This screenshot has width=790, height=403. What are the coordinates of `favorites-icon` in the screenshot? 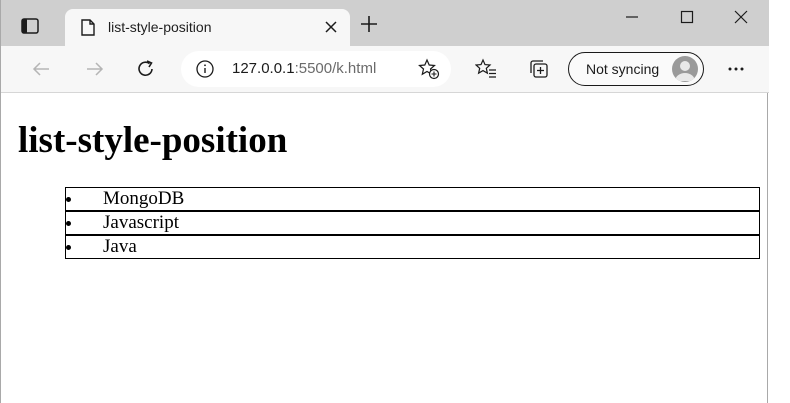 It's located at (486, 69).